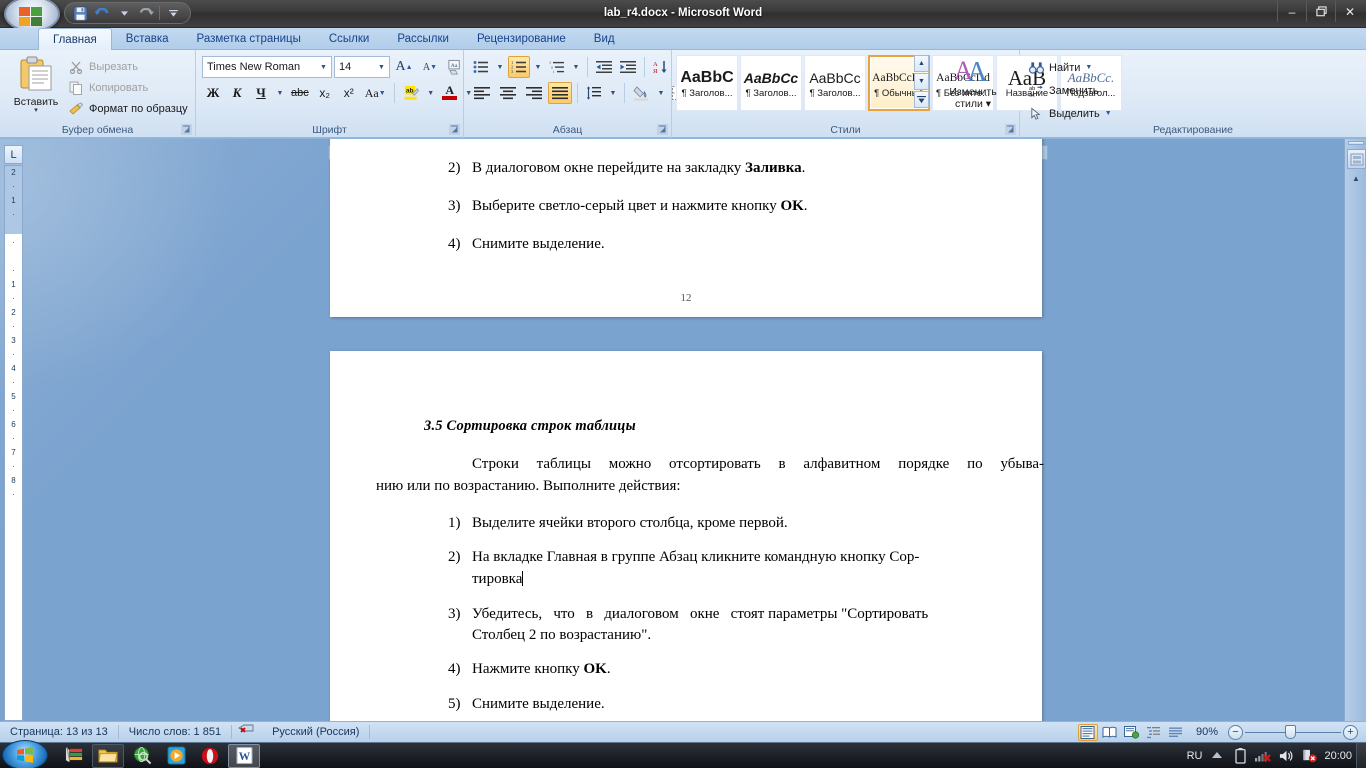  What do you see at coordinates (1195, 756) in the screenshot?
I see `tray-language-indicator: RU` at bounding box center [1195, 756].